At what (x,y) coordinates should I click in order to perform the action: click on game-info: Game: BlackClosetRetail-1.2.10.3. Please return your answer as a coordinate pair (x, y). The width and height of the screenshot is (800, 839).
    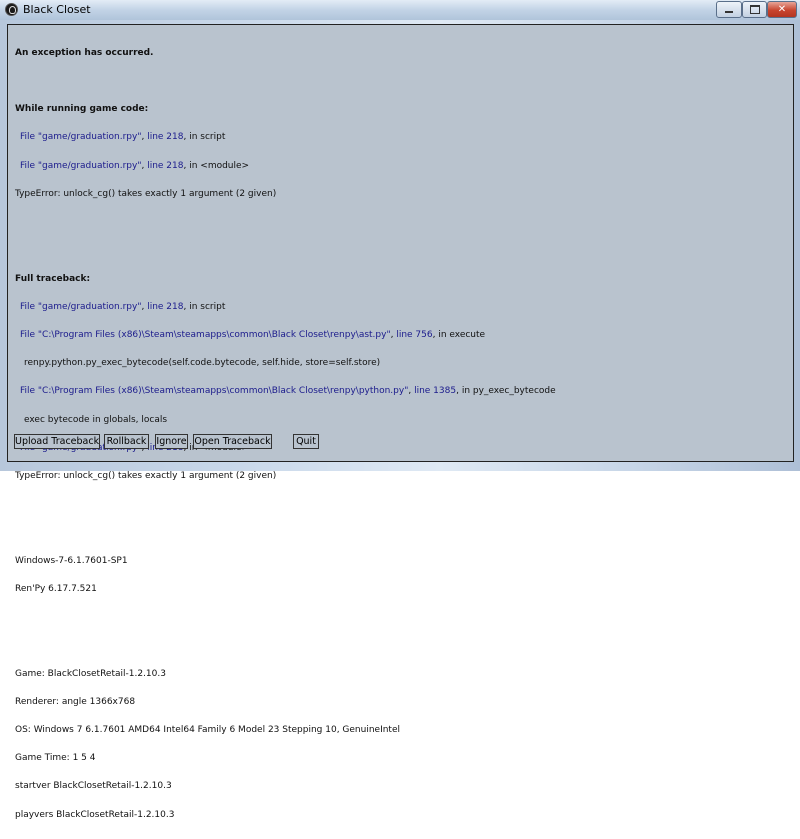
    Looking at the image, I should click on (90, 673).